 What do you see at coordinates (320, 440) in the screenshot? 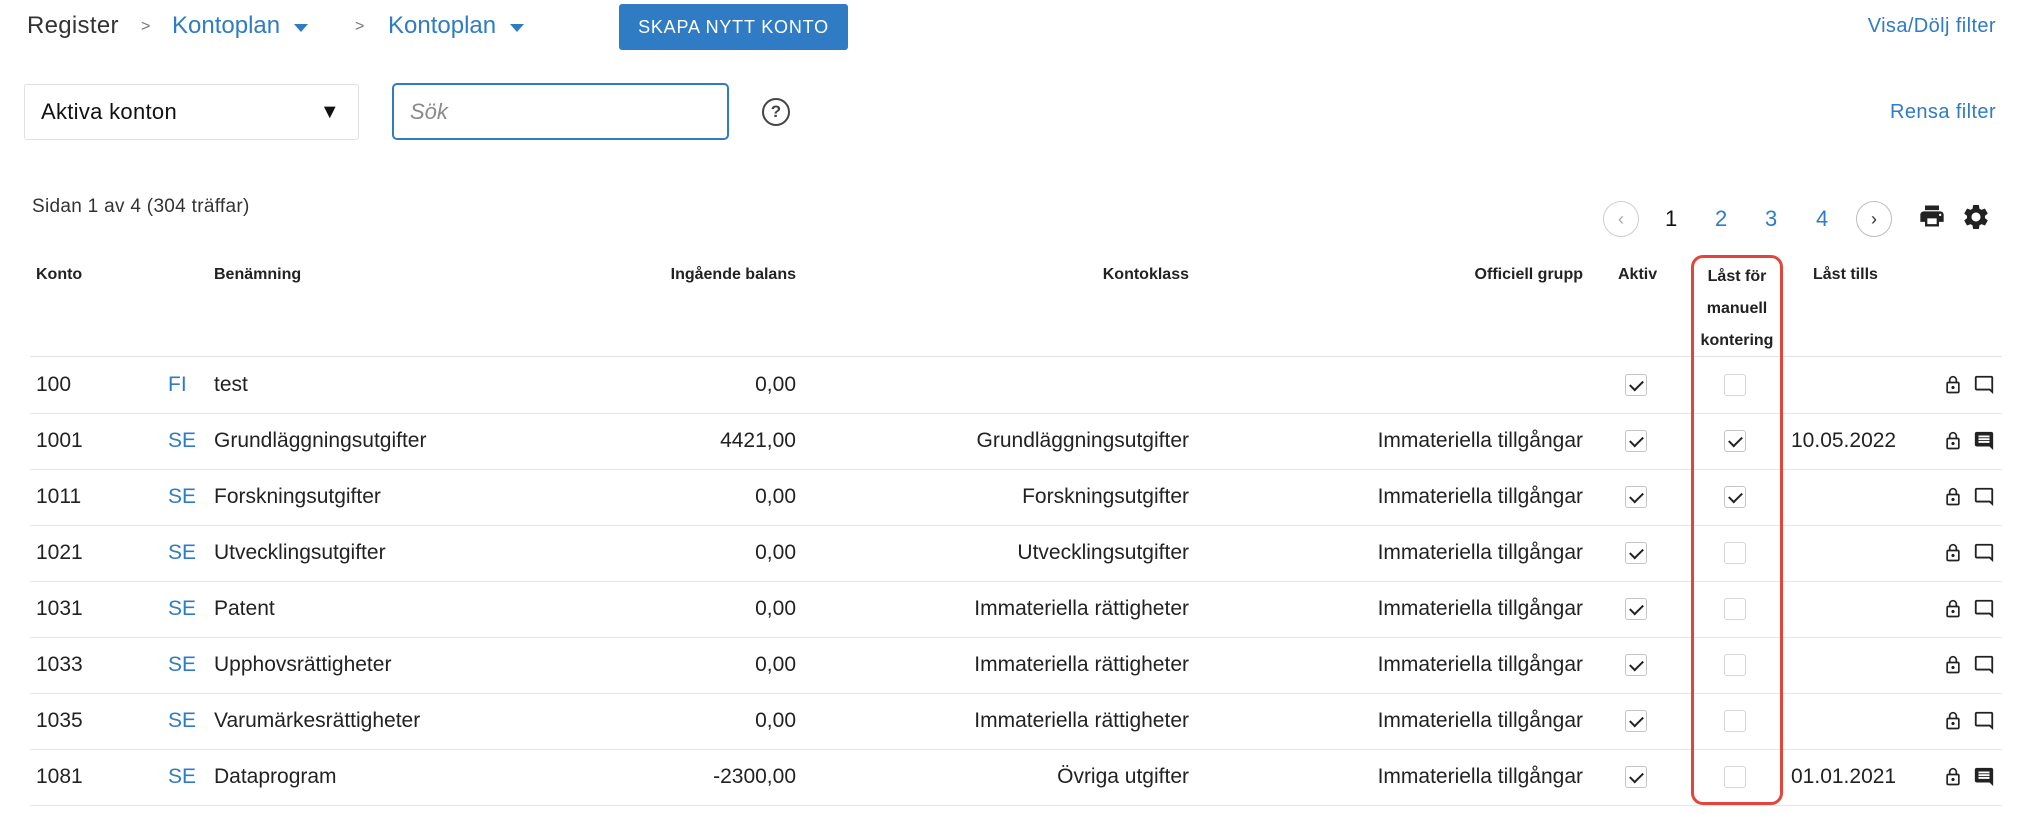
I see `cell-benamning: Grundläggningsutgifter` at bounding box center [320, 440].